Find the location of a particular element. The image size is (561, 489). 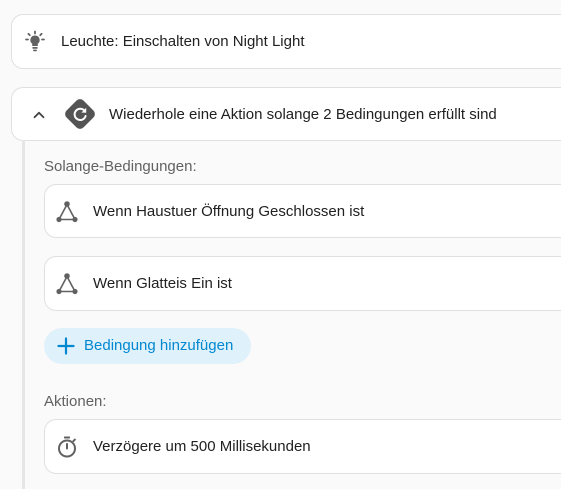

repeat-block-indent-line is located at coordinates (23, 314).